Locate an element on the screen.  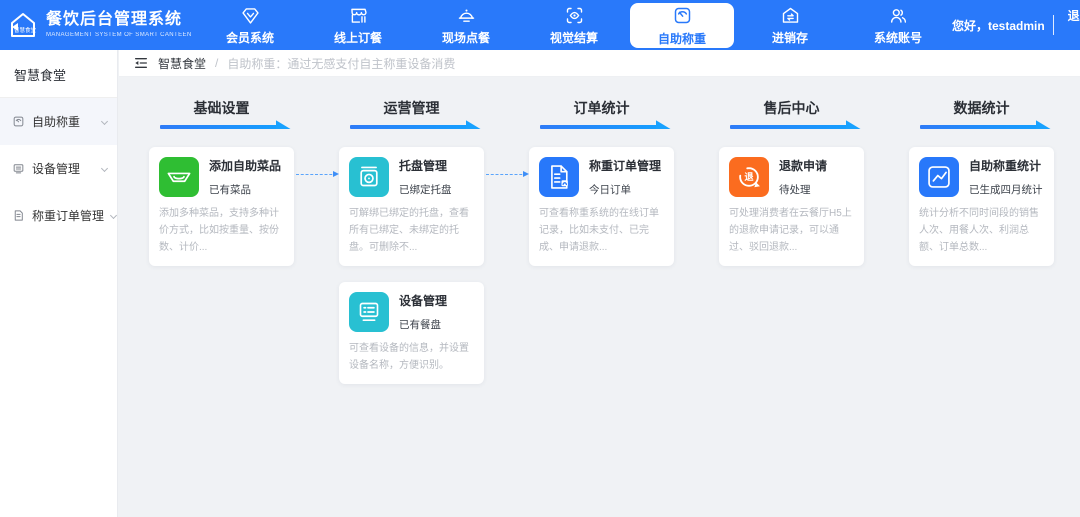
card-subtitle: 今日订单 is located at coordinates (610, 190).